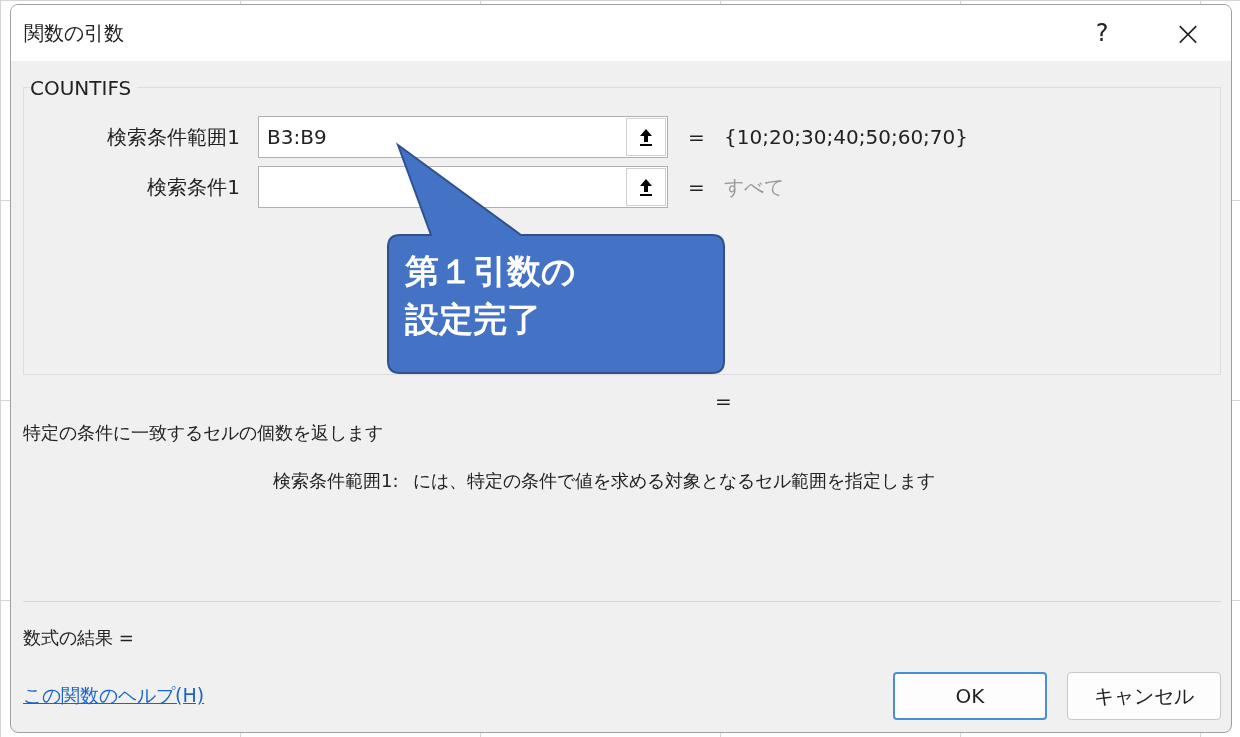 The height and width of the screenshot is (737, 1240). What do you see at coordinates (463, 137) in the screenshot?
I see `input-field: B3:B9` at bounding box center [463, 137].